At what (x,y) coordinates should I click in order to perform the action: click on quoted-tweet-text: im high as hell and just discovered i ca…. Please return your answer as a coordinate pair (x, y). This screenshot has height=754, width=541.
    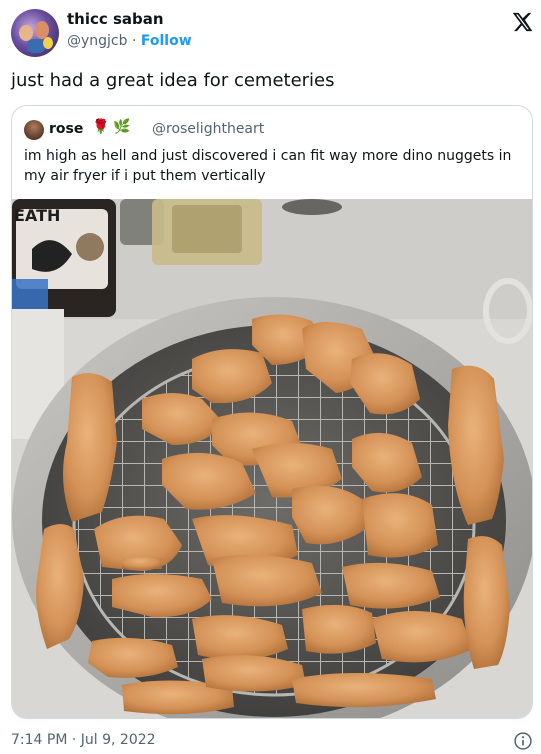
    Looking at the image, I should click on (268, 166).